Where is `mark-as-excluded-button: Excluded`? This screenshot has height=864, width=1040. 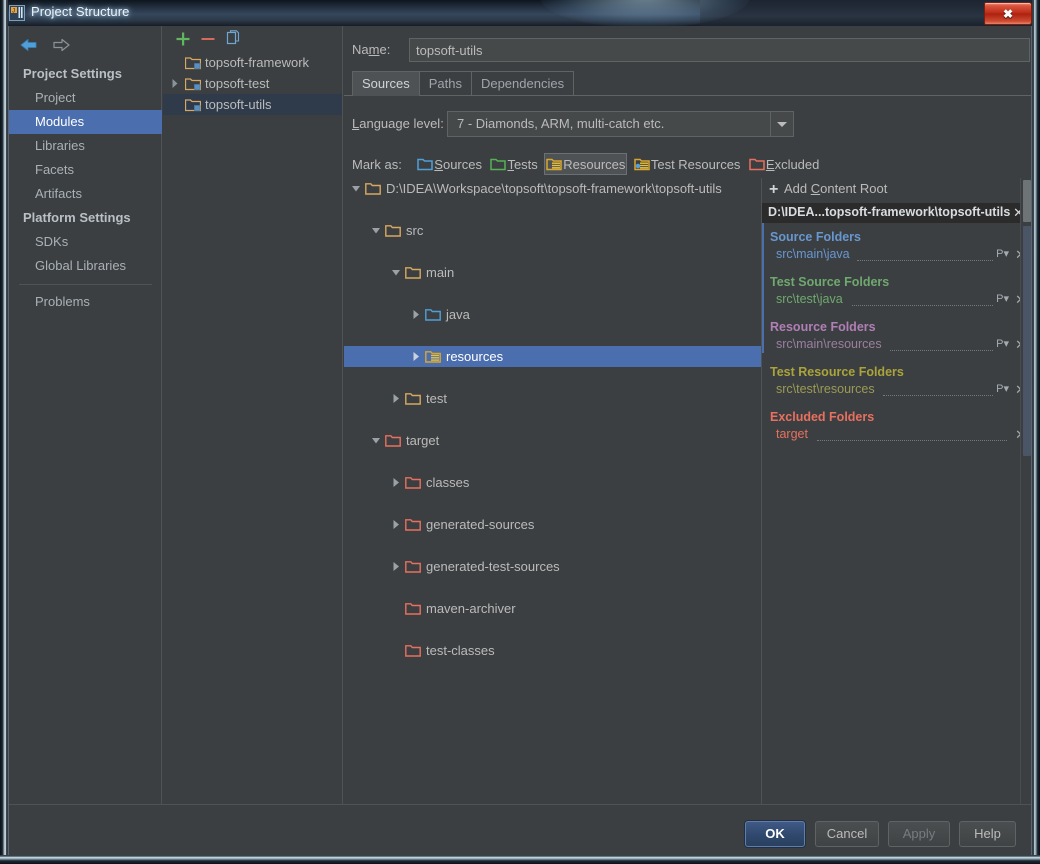 mark-as-excluded-button: Excluded is located at coordinates (784, 164).